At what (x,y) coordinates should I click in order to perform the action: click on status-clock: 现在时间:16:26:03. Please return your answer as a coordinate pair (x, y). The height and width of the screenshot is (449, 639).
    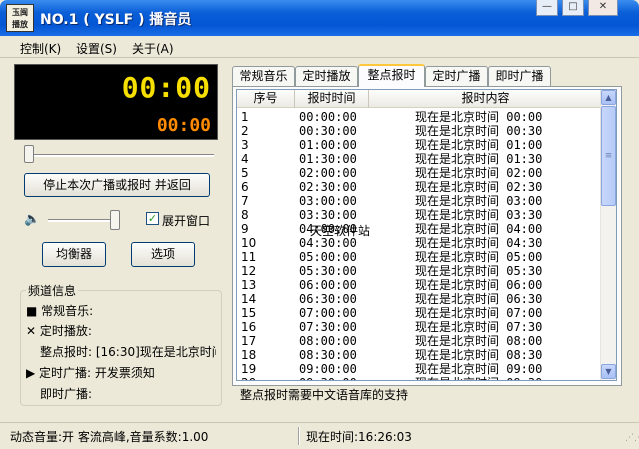
    Looking at the image, I should click on (359, 437).